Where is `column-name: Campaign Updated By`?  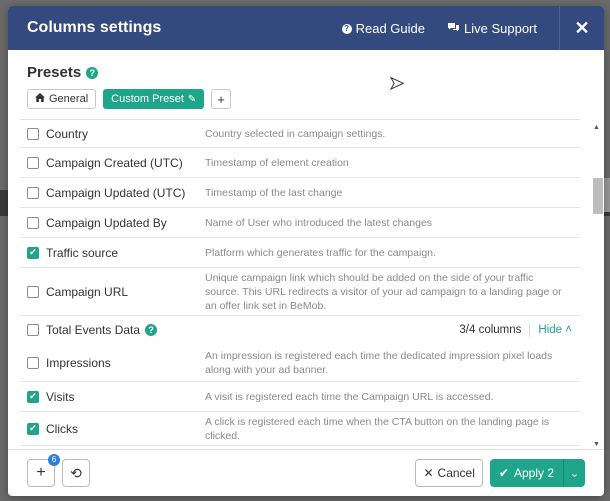
column-name: Campaign Updated By is located at coordinates (106, 222).